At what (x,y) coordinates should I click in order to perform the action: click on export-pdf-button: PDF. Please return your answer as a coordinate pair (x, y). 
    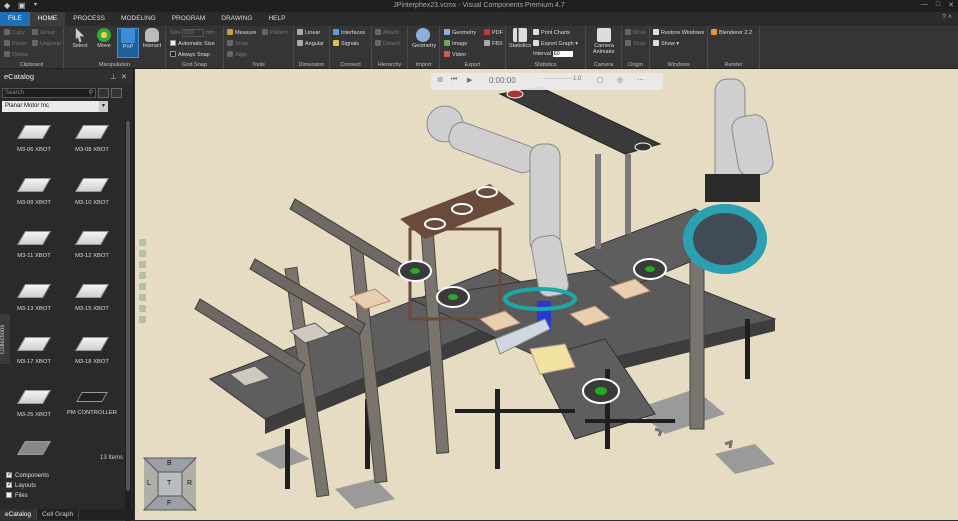
    Looking at the image, I should click on (493, 32).